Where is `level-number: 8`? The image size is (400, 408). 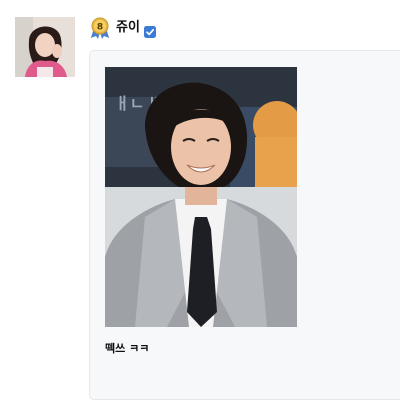 level-number: 8 is located at coordinates (100, 28).